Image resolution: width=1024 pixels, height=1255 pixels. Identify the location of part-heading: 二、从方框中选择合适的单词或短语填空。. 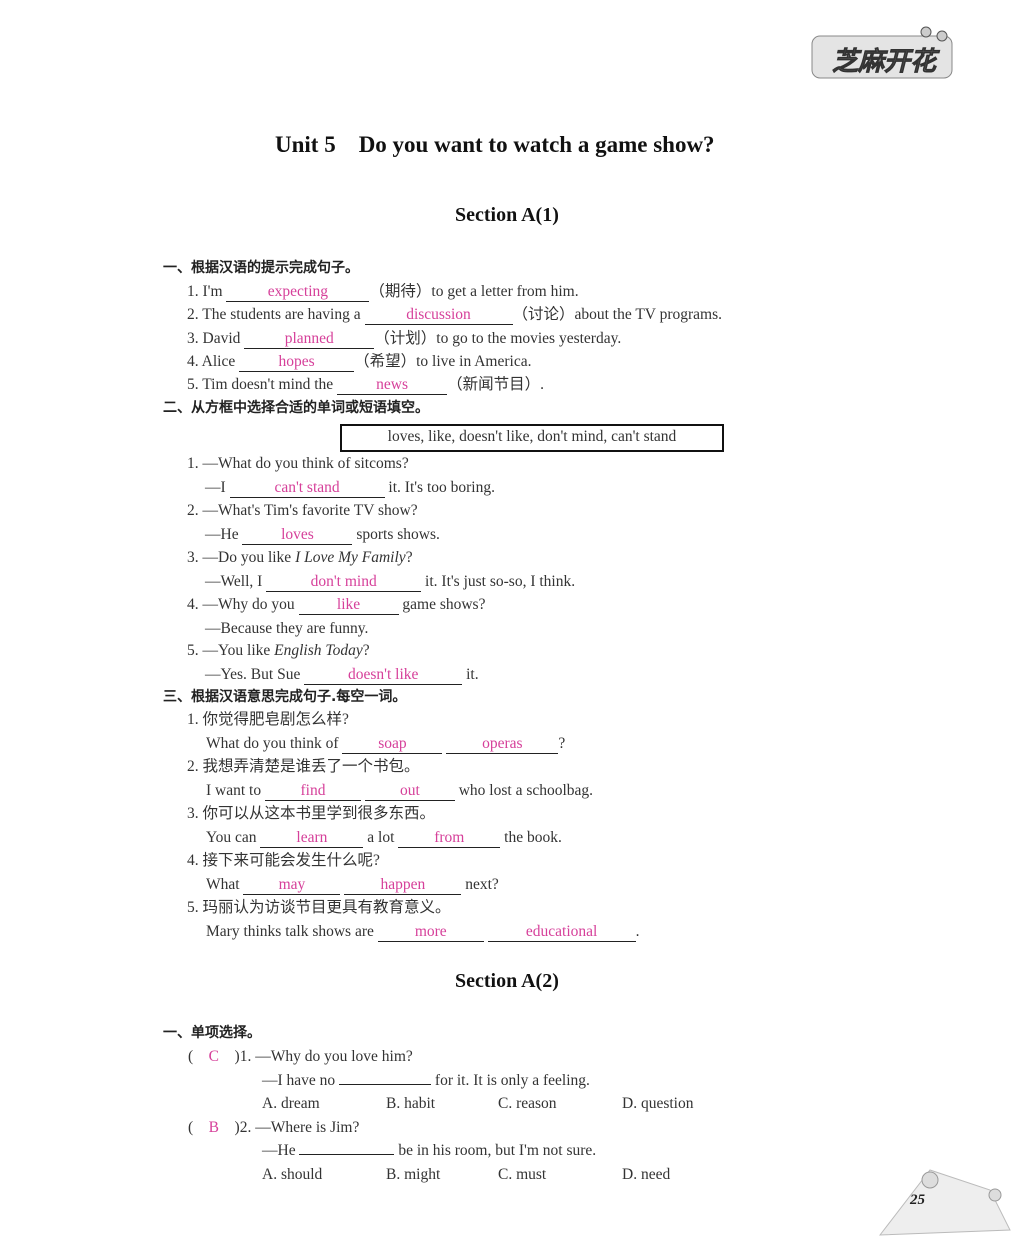
(296, 408).